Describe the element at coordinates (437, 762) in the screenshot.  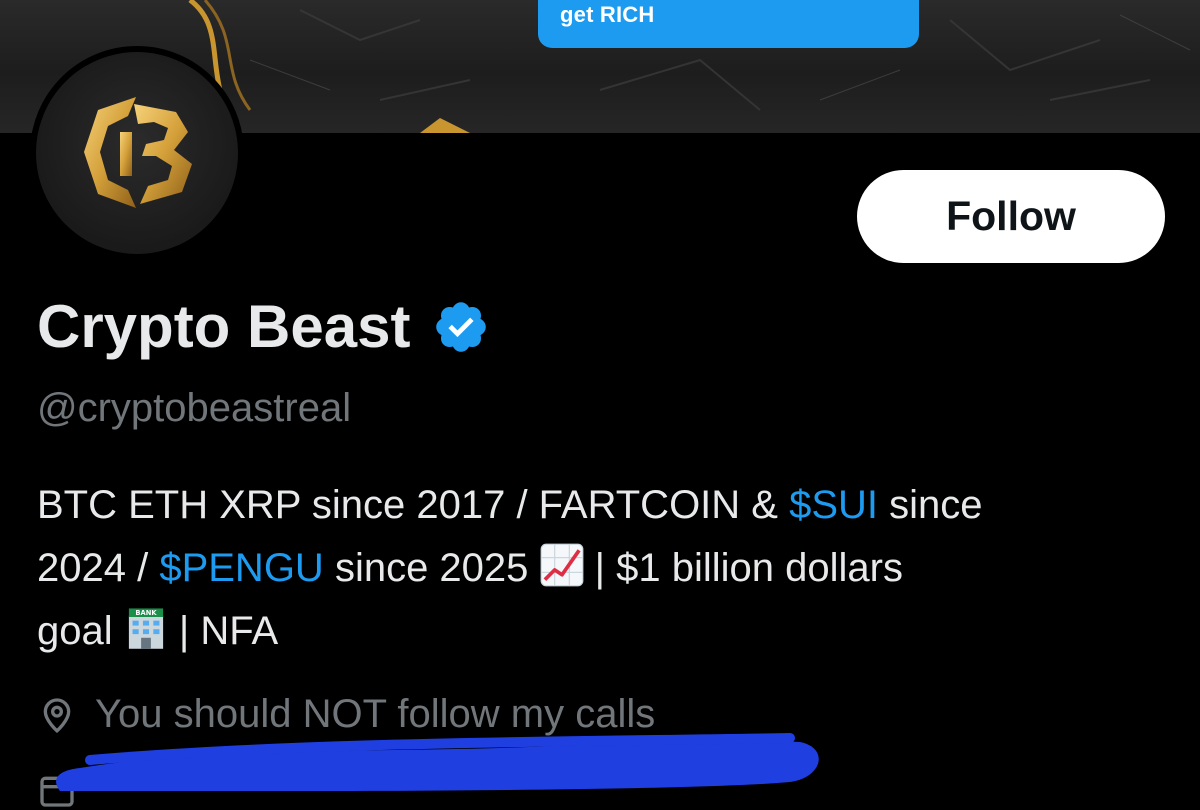
I see `redaction-scribble` at that location.